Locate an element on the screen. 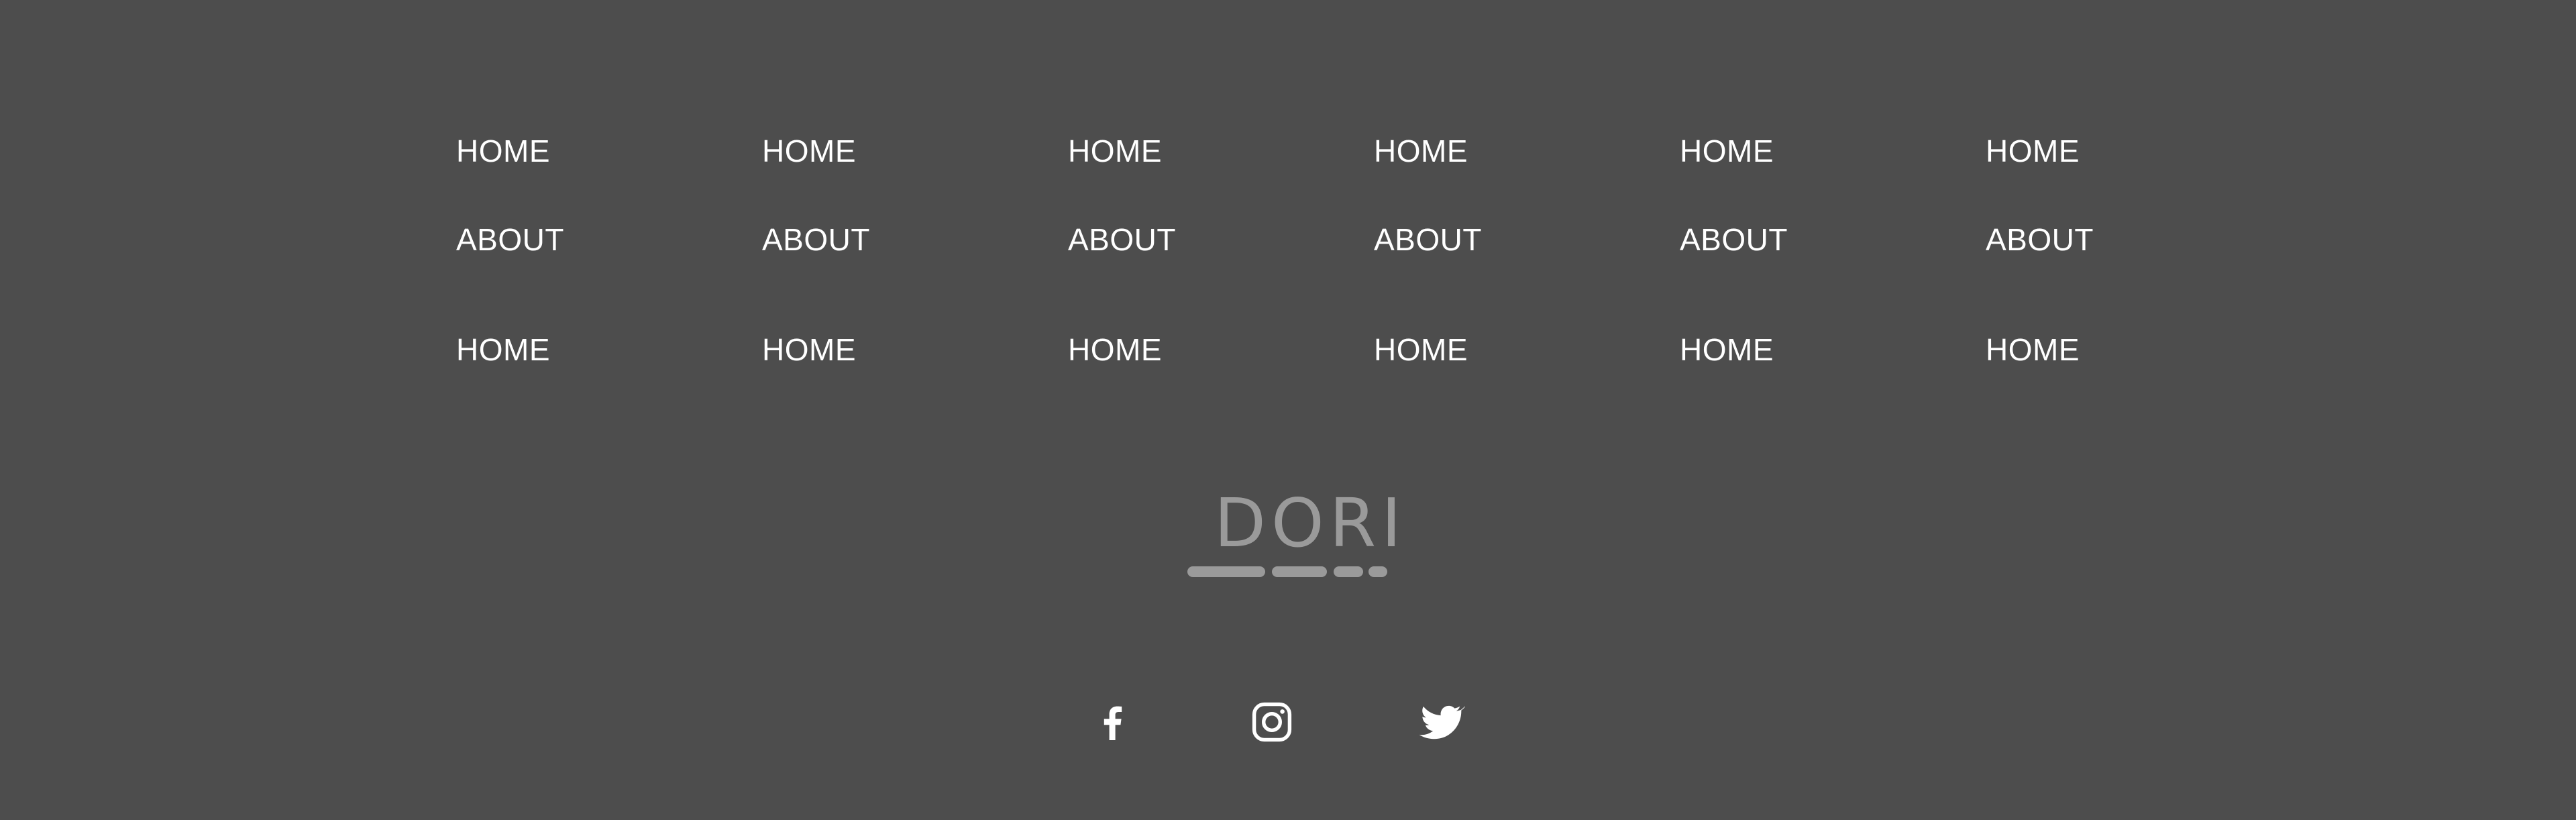 The width and height of the screenshot is (2576, 820). nav-column-2: HOME ABOUT HOME is located at coordinates (896, 201).